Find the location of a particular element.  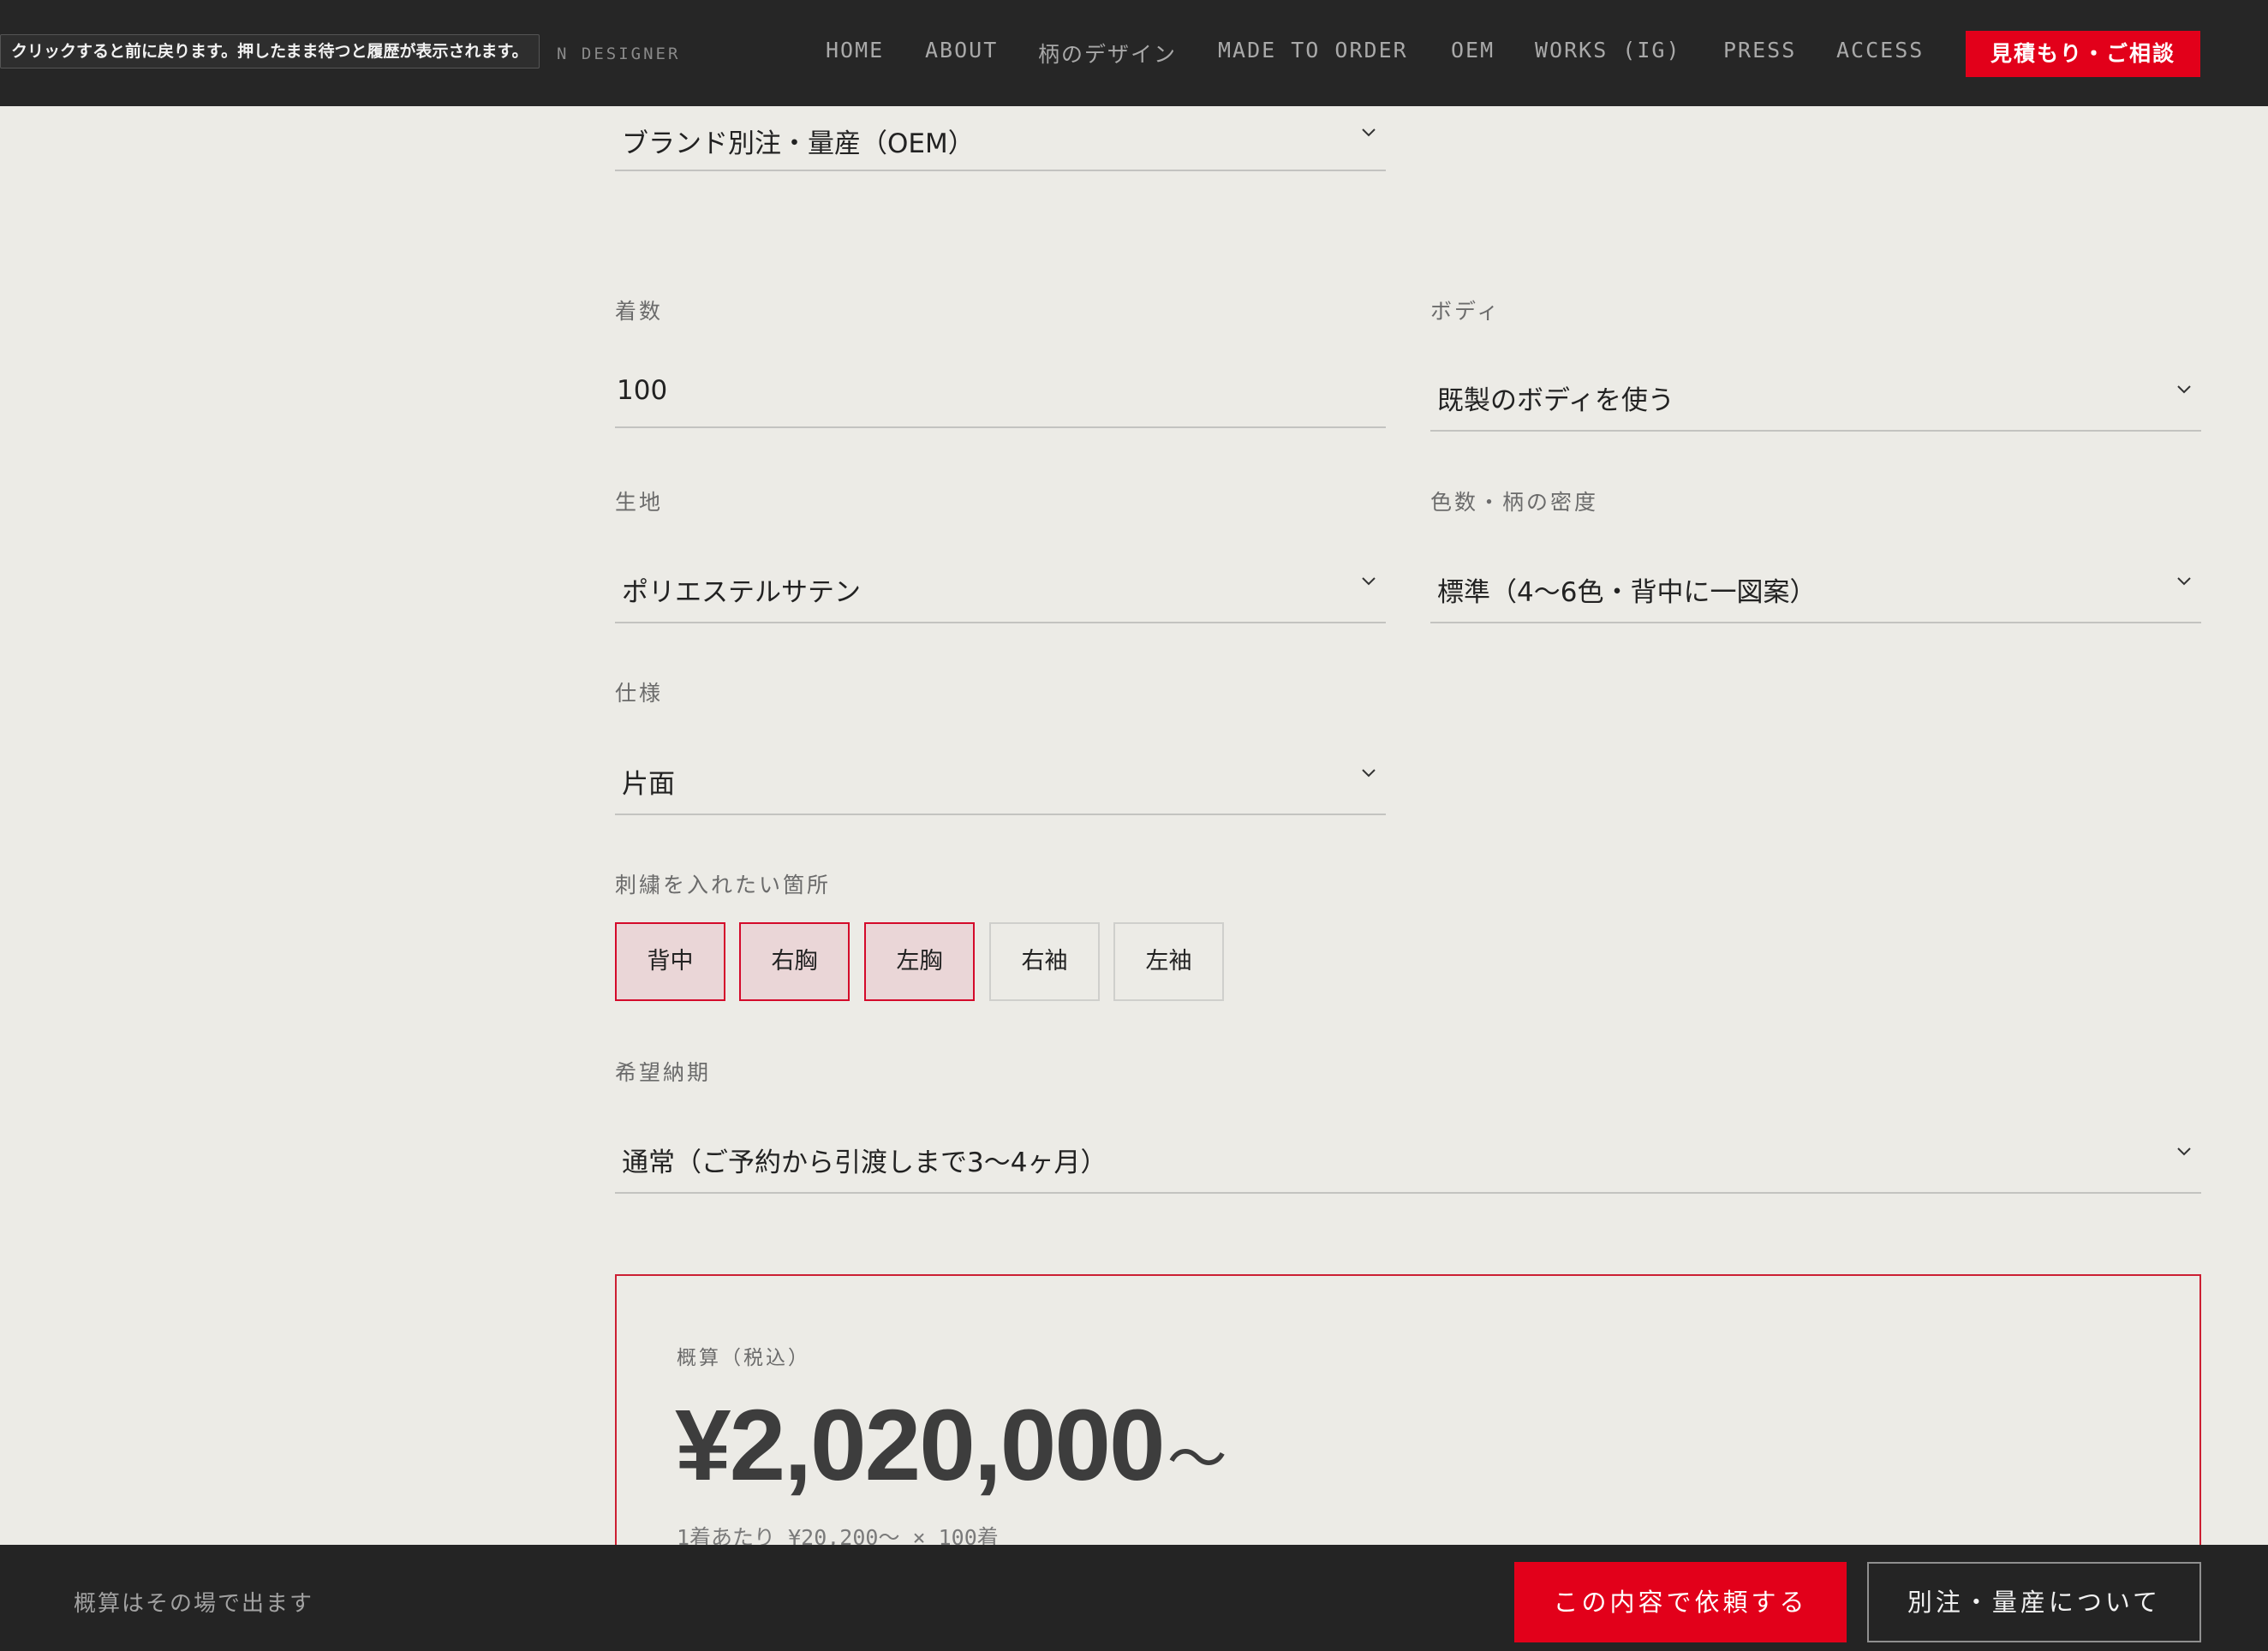

estimate-consult-button: 見積もり・ご相談 is located at coordinates (2083, 54).